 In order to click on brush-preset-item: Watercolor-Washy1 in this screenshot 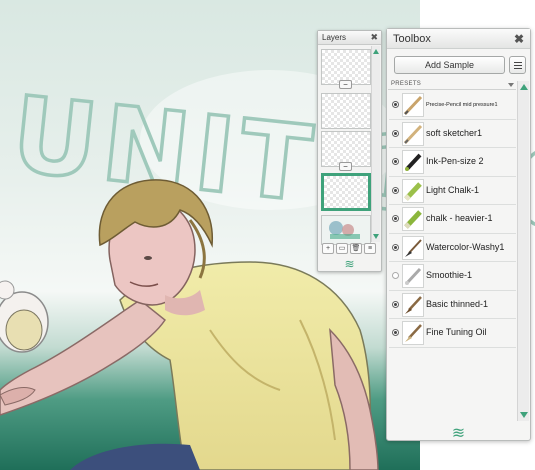, I will do `click(452, 248)`.